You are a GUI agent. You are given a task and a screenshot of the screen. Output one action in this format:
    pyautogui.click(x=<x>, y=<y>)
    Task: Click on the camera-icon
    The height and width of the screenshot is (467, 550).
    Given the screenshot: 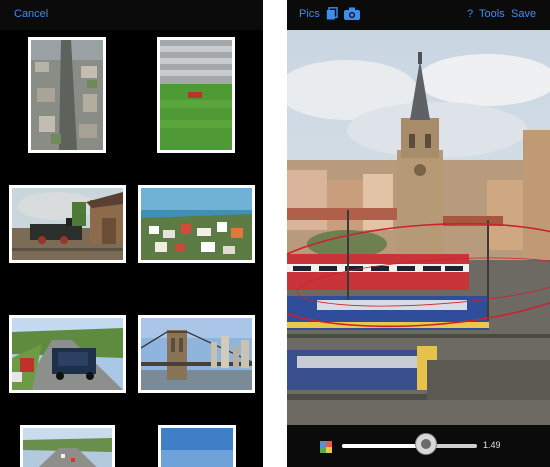 What is the action you would take?
    pyautogui.click(x=352, y=15)
    